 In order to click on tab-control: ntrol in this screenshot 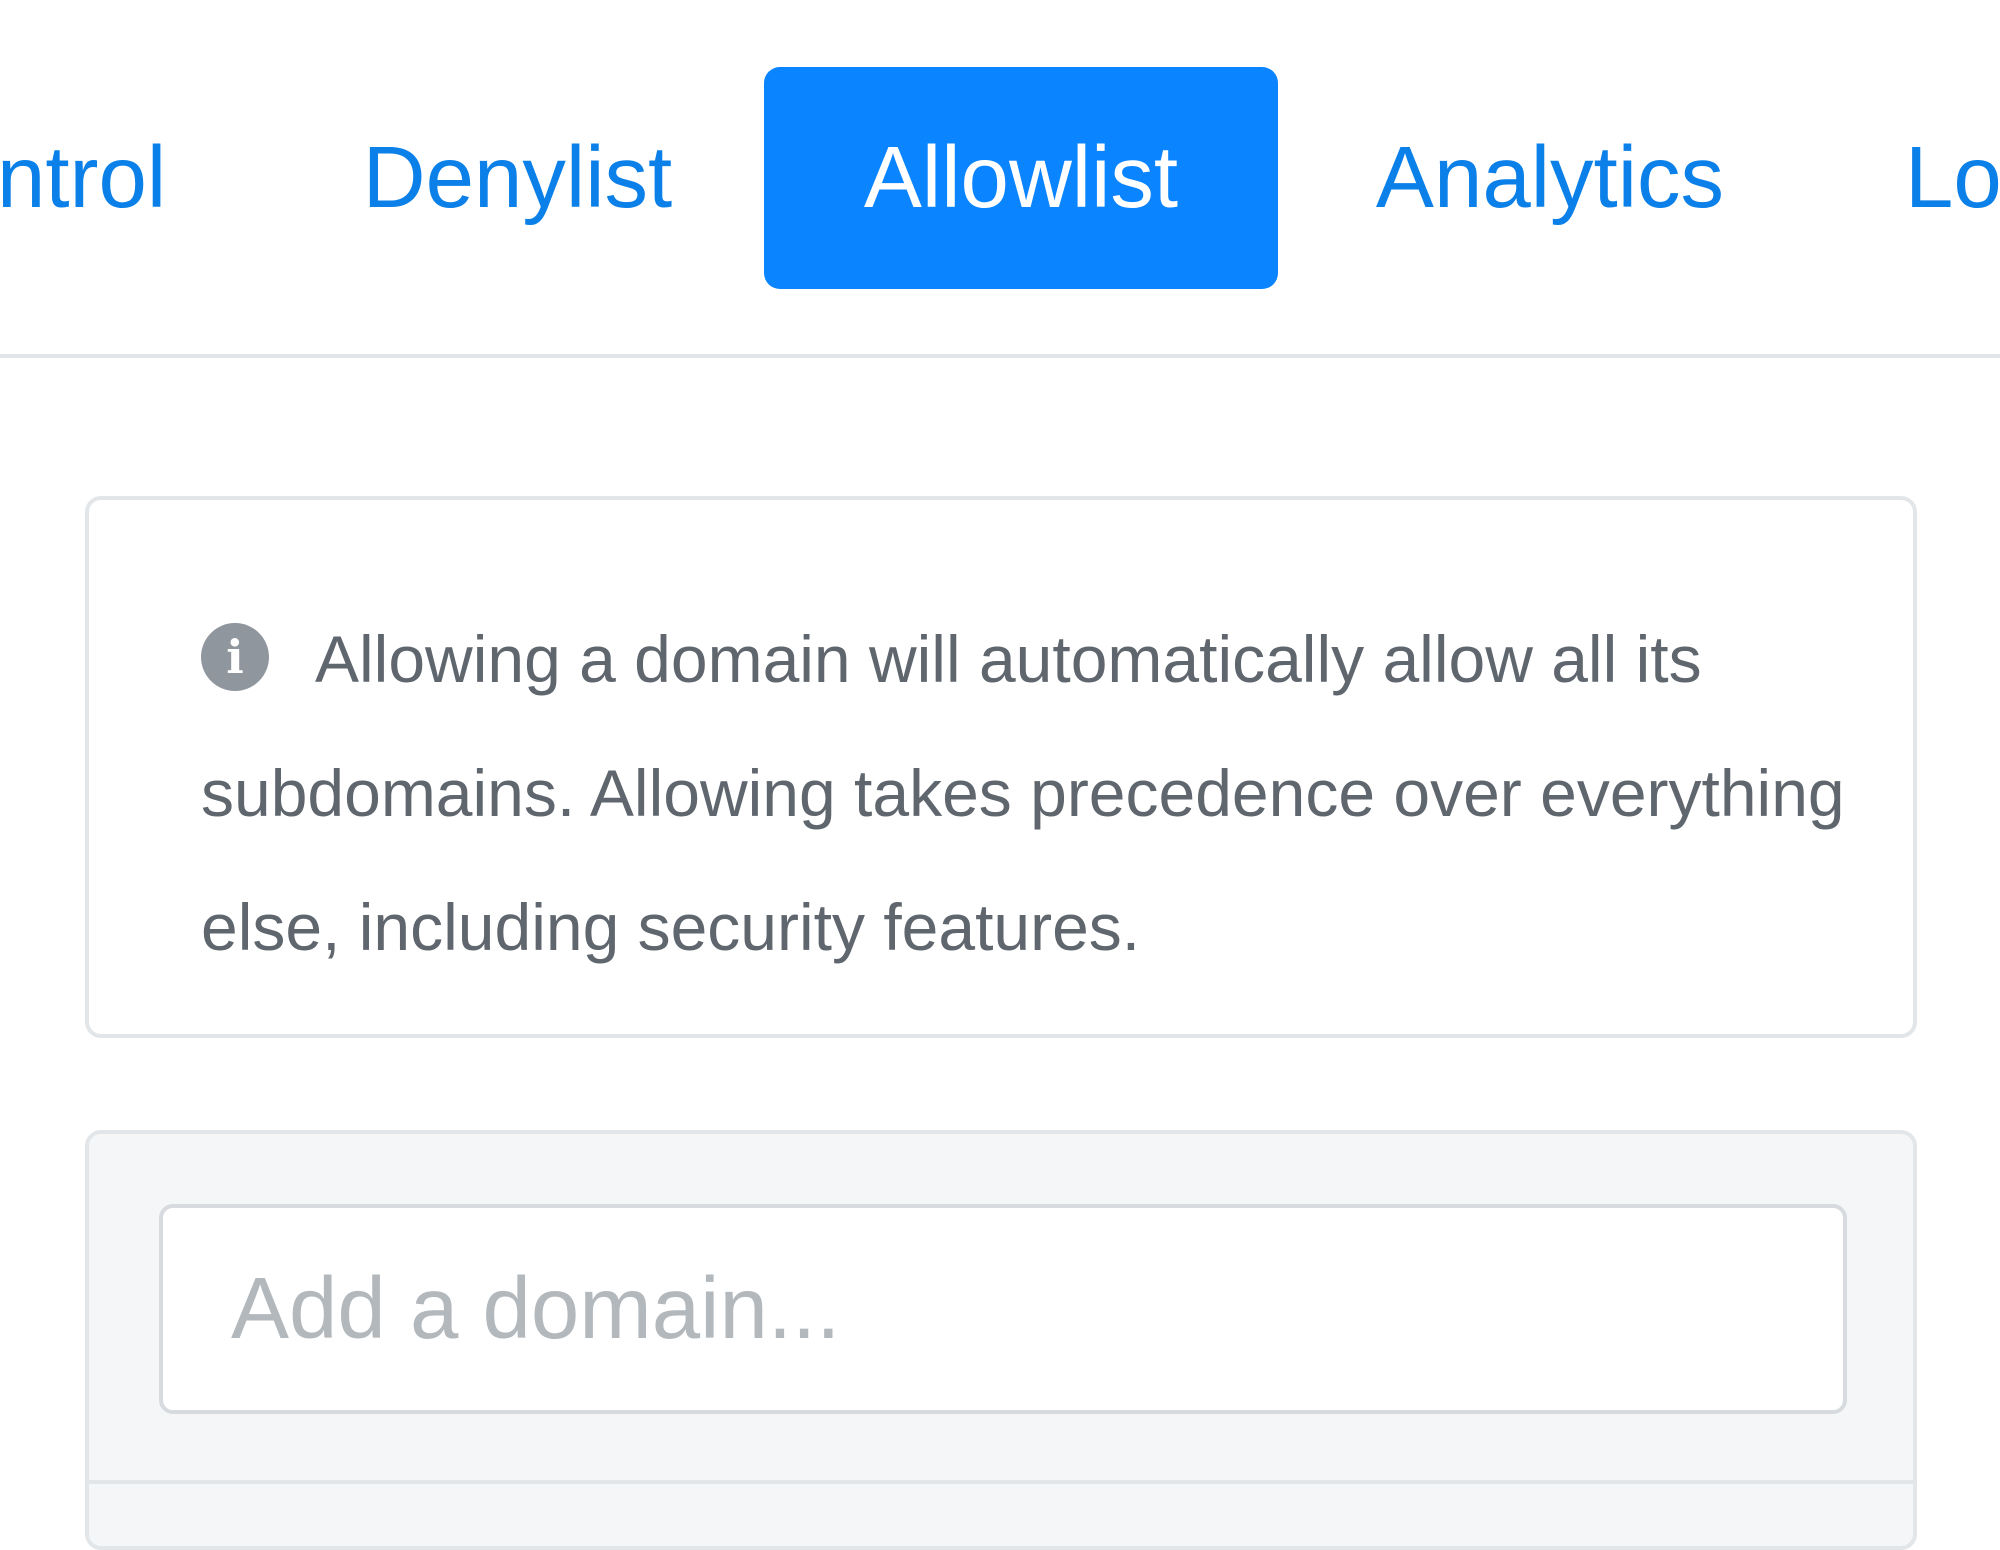, I will do `click(93, 178)`.